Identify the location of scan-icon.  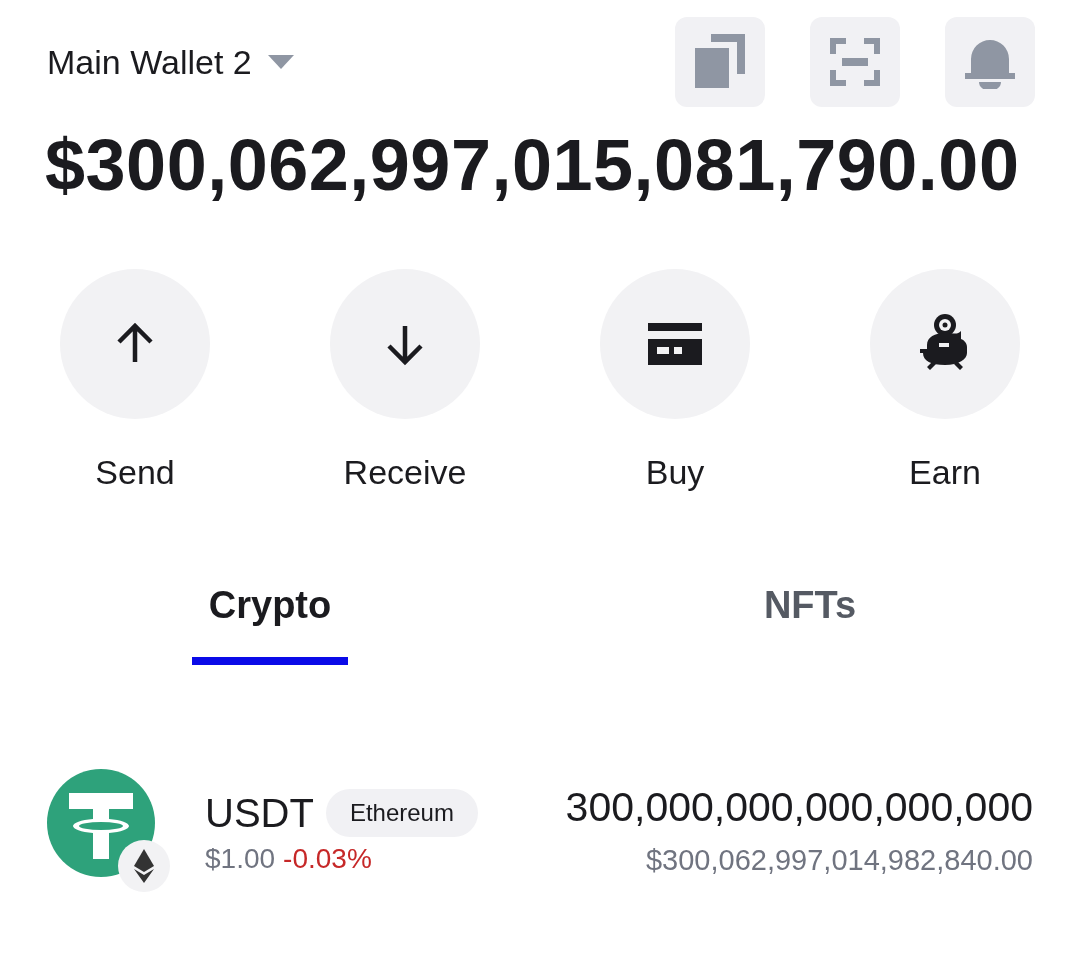
(855, 62).